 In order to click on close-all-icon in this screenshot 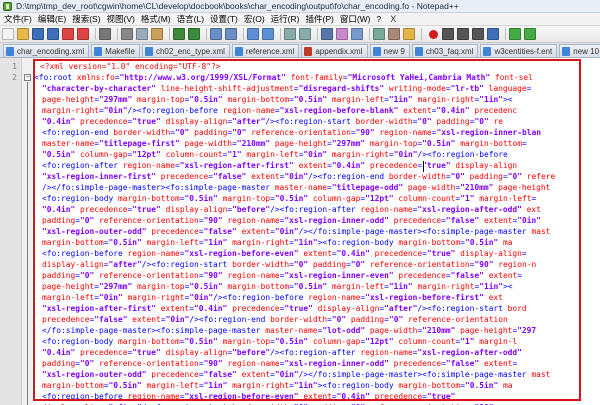, I will do `click(83, 34)`.